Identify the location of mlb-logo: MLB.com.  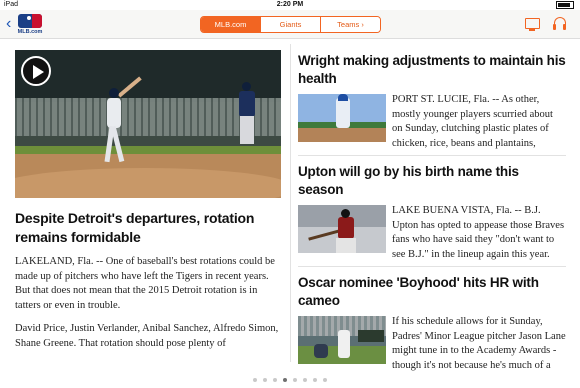
(30, 24).